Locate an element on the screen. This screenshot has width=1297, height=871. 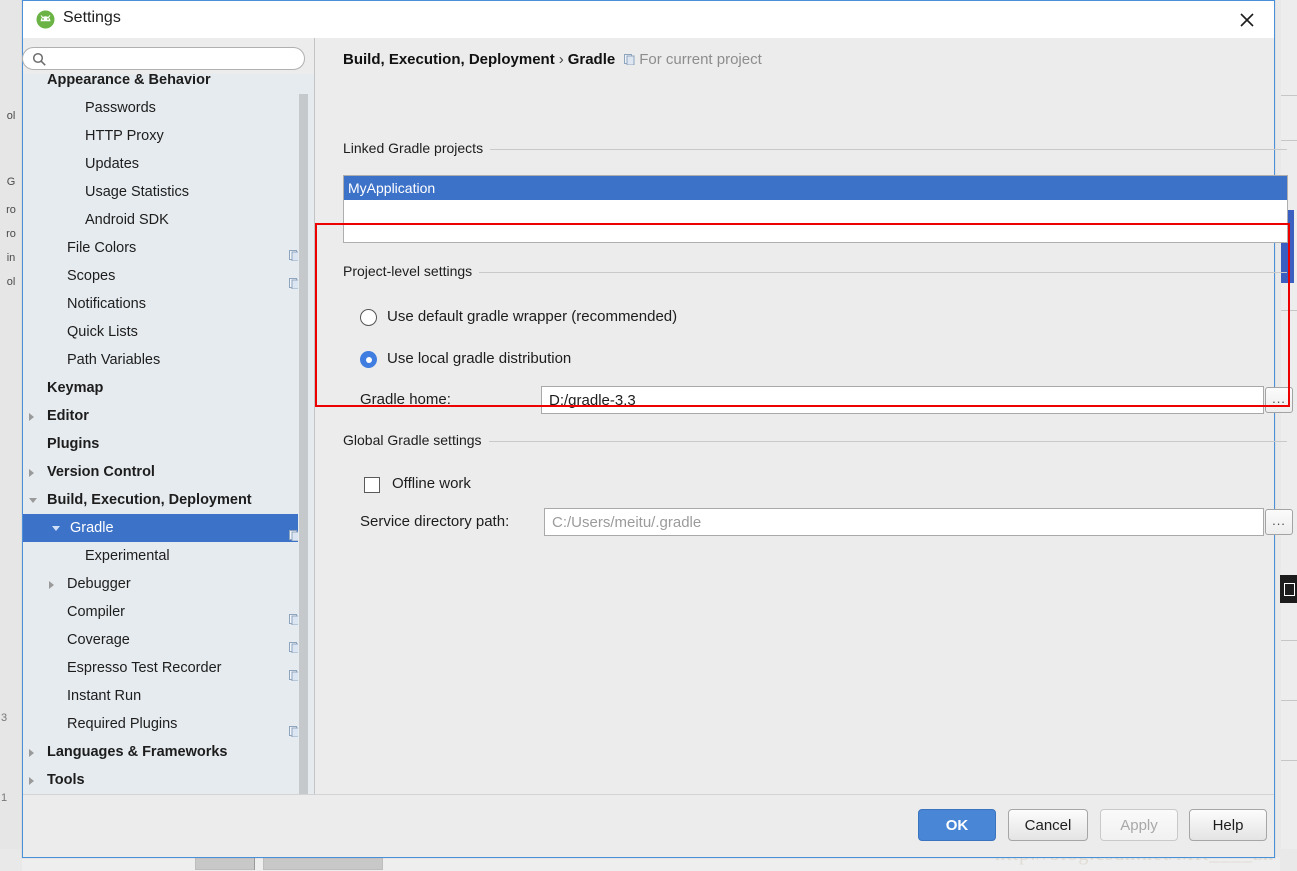
android-studio-icon is located at coordinates (45, 19).